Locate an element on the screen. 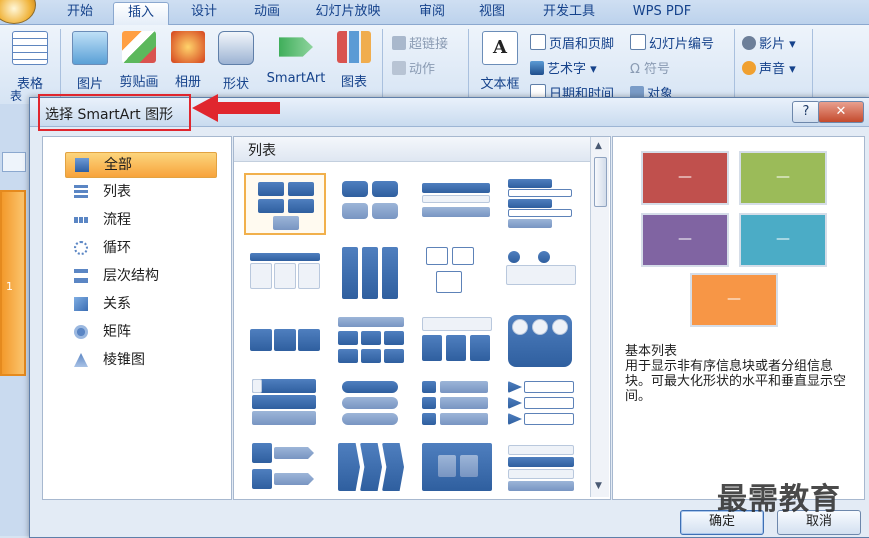  tab-developer: 开发工具 is located at coordinates (569, 13).